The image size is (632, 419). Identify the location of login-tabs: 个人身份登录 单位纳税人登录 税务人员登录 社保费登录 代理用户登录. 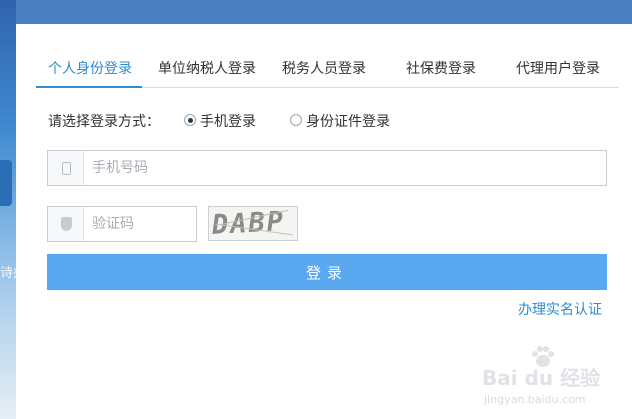
(327, 69).